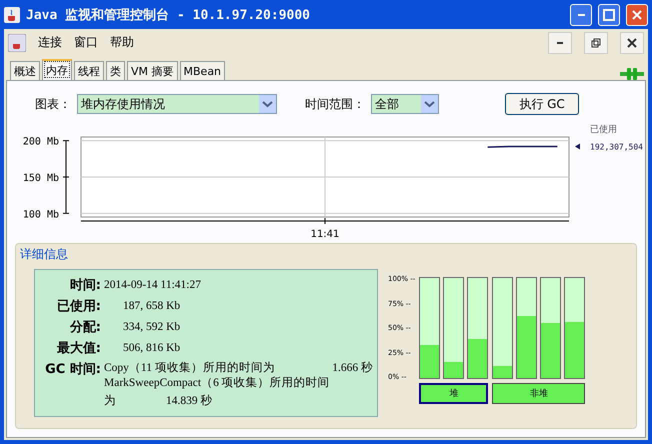 This screenshot has height=444, width=652. What do you see at coordinates (539, 393) in the screenshot?
I see `pool-group-button: 非堆` at bounding box center [539, 393].